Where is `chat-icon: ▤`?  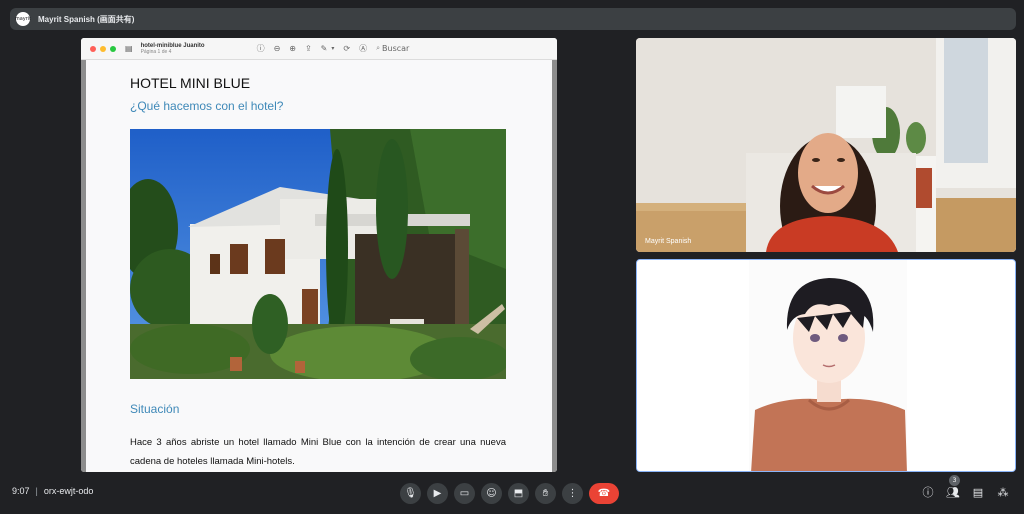
chat-icon: ▤ is located at coordinates (978, 492).